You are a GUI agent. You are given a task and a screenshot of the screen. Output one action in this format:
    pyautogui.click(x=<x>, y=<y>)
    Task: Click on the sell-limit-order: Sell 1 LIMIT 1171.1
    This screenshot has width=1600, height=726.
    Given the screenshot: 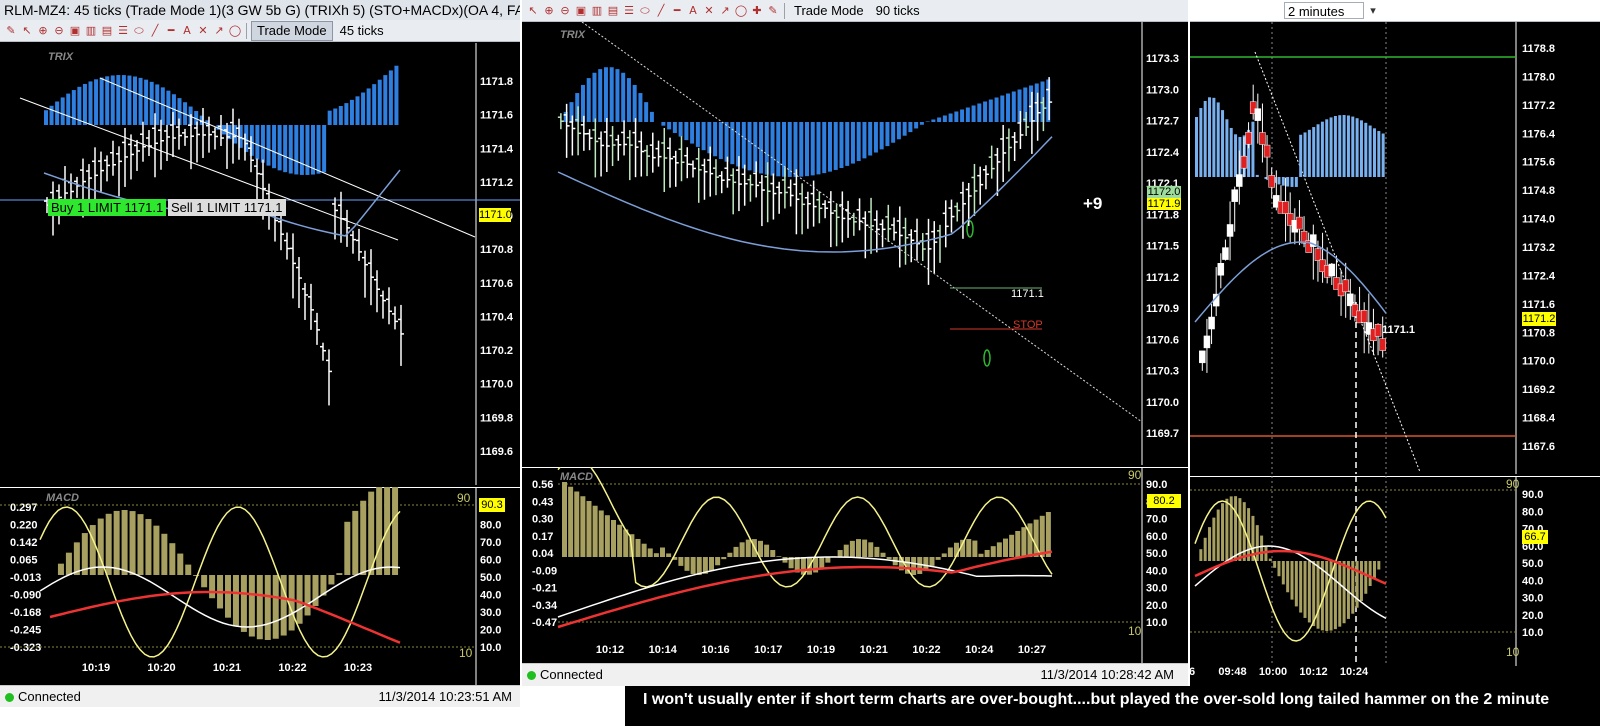 What is the action you would take?
    pyautogui.click(x=227, y=207)
    